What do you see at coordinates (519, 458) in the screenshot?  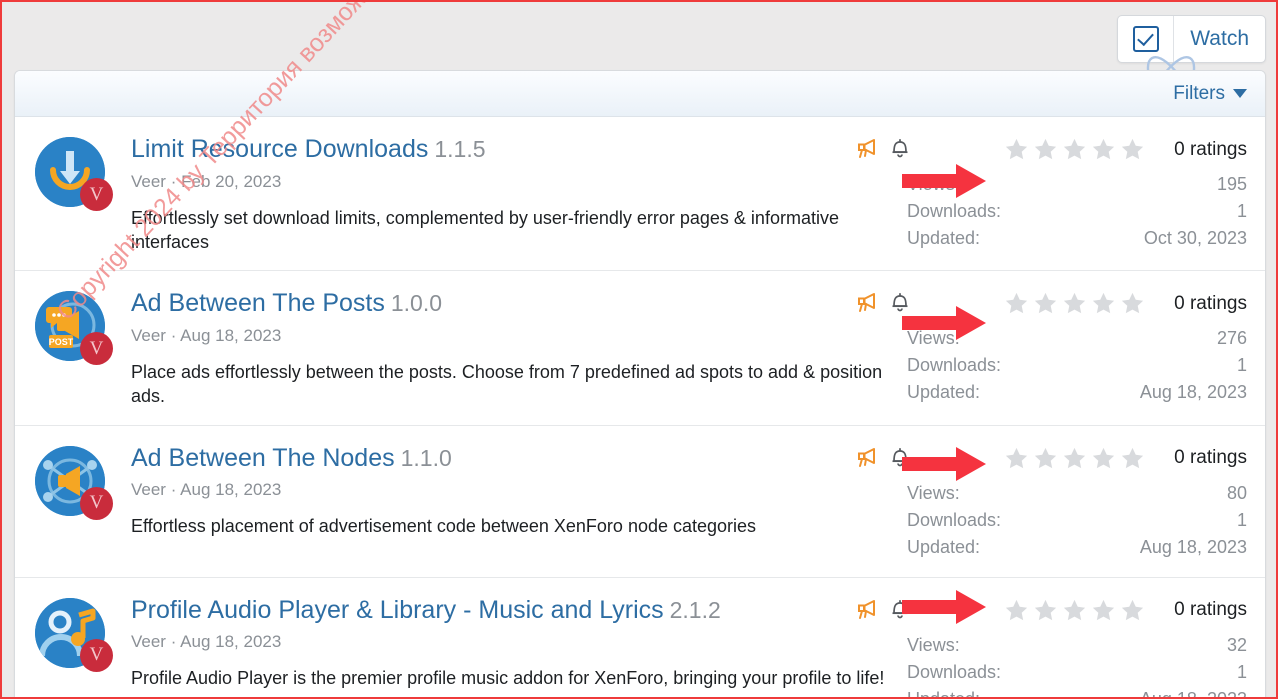 I see `resource-title-line: Ad Between The Nodes 1.1.0` at bounding box center [519, 458].